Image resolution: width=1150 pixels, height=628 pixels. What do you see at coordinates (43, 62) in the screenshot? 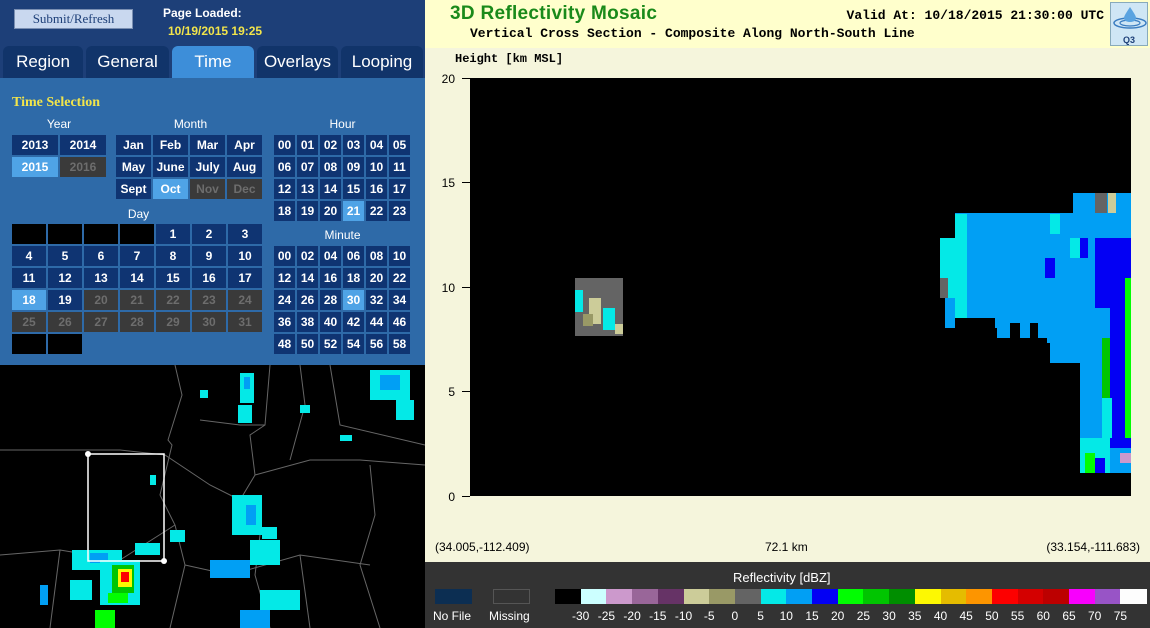
I see `tab-region: Region` at bounding box center [43, 62].